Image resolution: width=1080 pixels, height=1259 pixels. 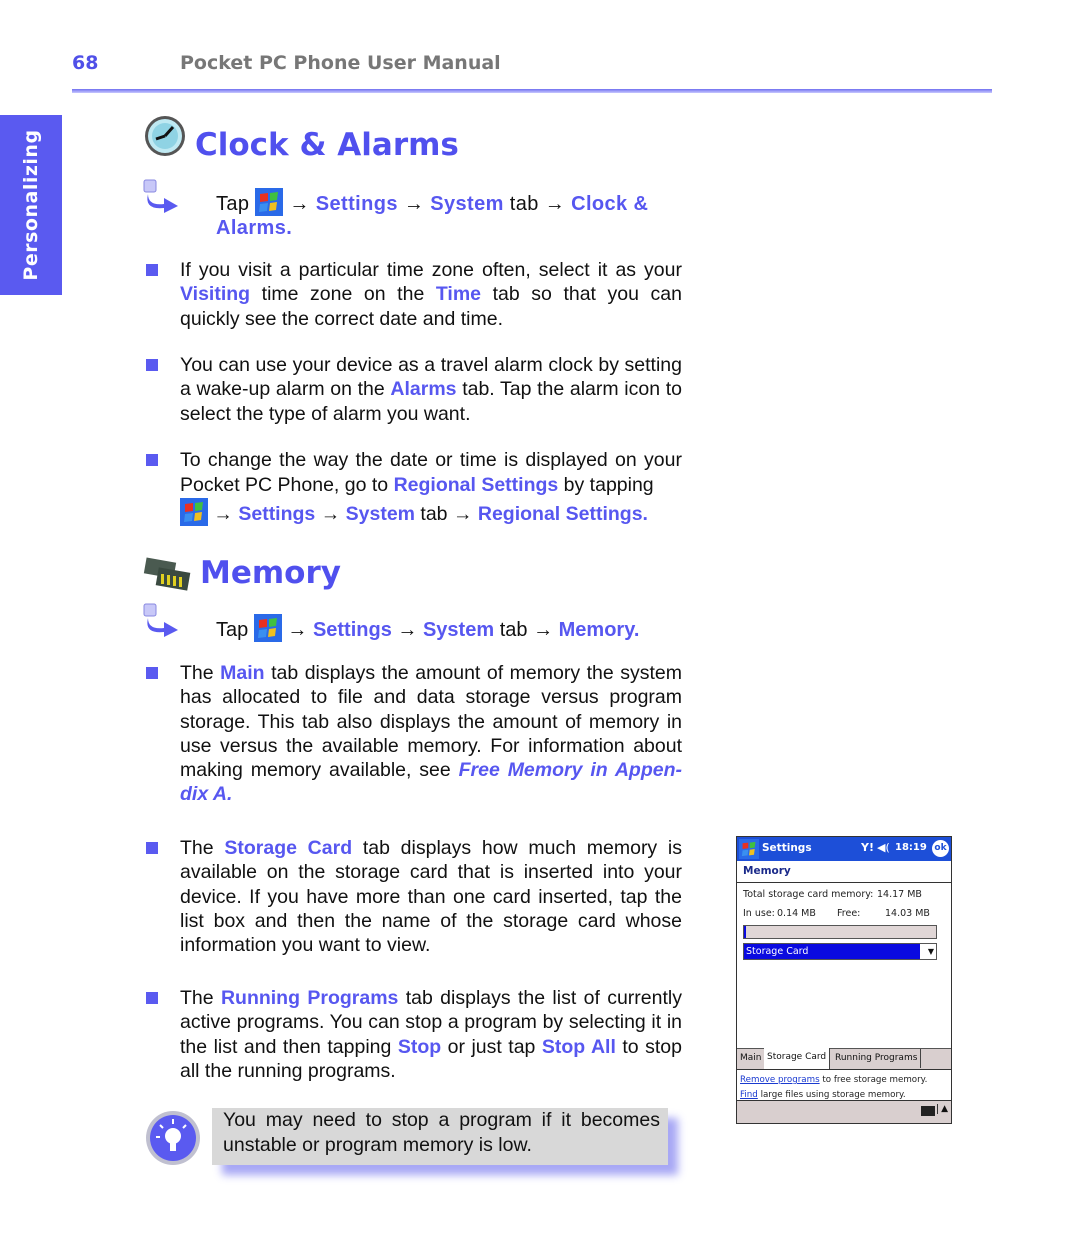 I want to click on free-label: Free:, so click(x=849, y=913).